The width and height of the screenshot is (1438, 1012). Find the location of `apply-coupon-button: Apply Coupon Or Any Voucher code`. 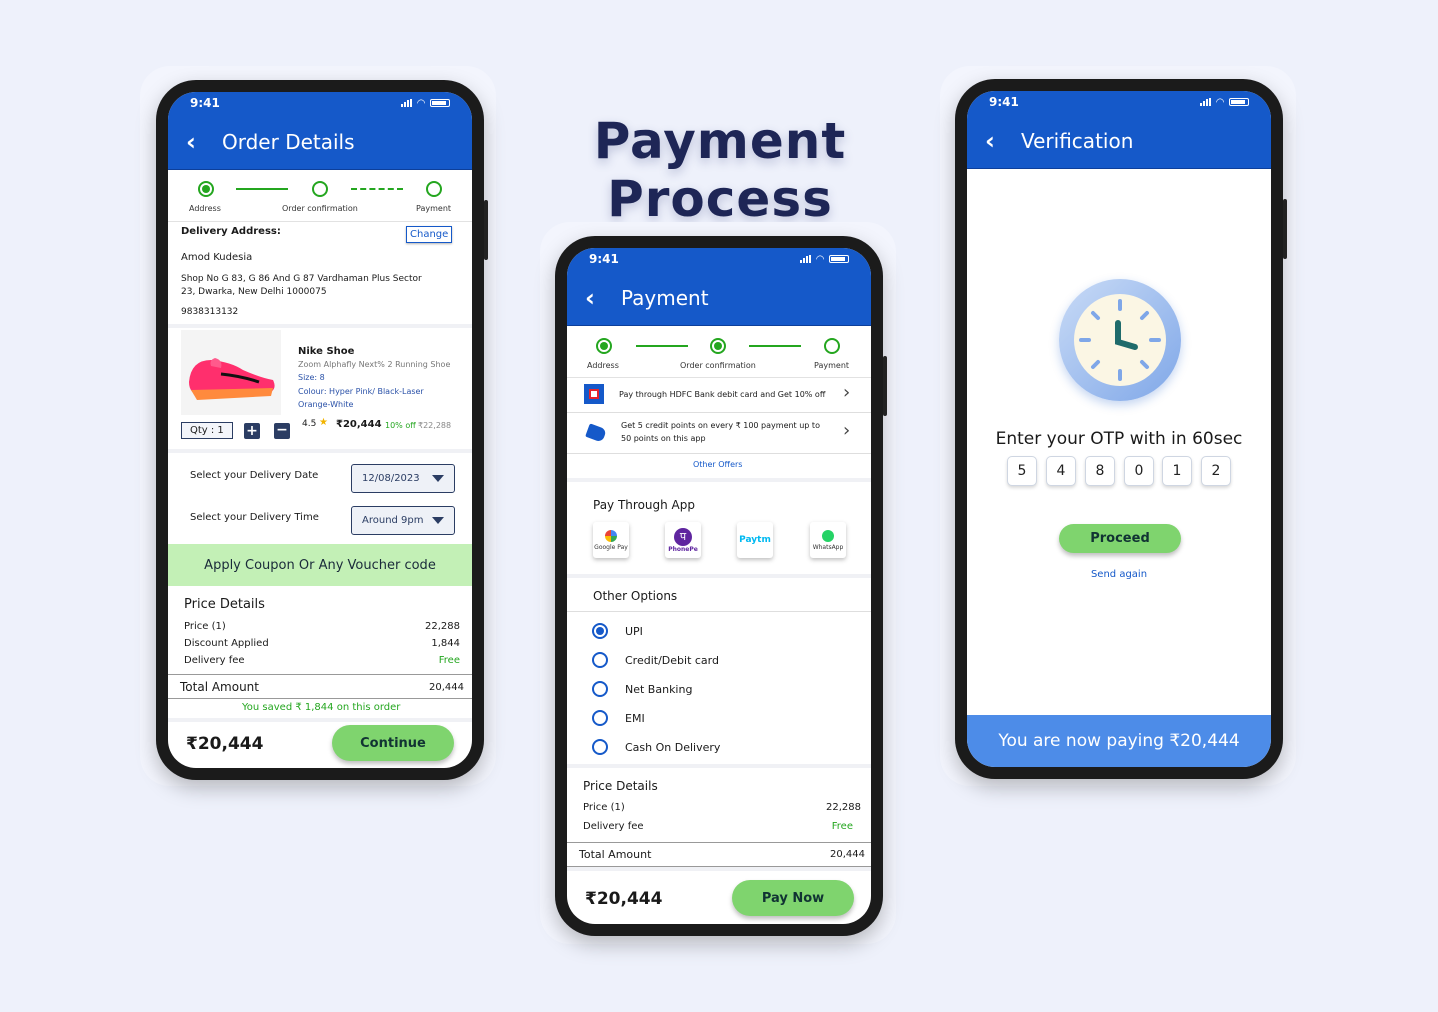

apply-coupon-button: Apply Coupon Or Any Voucher code is located at coordinates (320, 565).